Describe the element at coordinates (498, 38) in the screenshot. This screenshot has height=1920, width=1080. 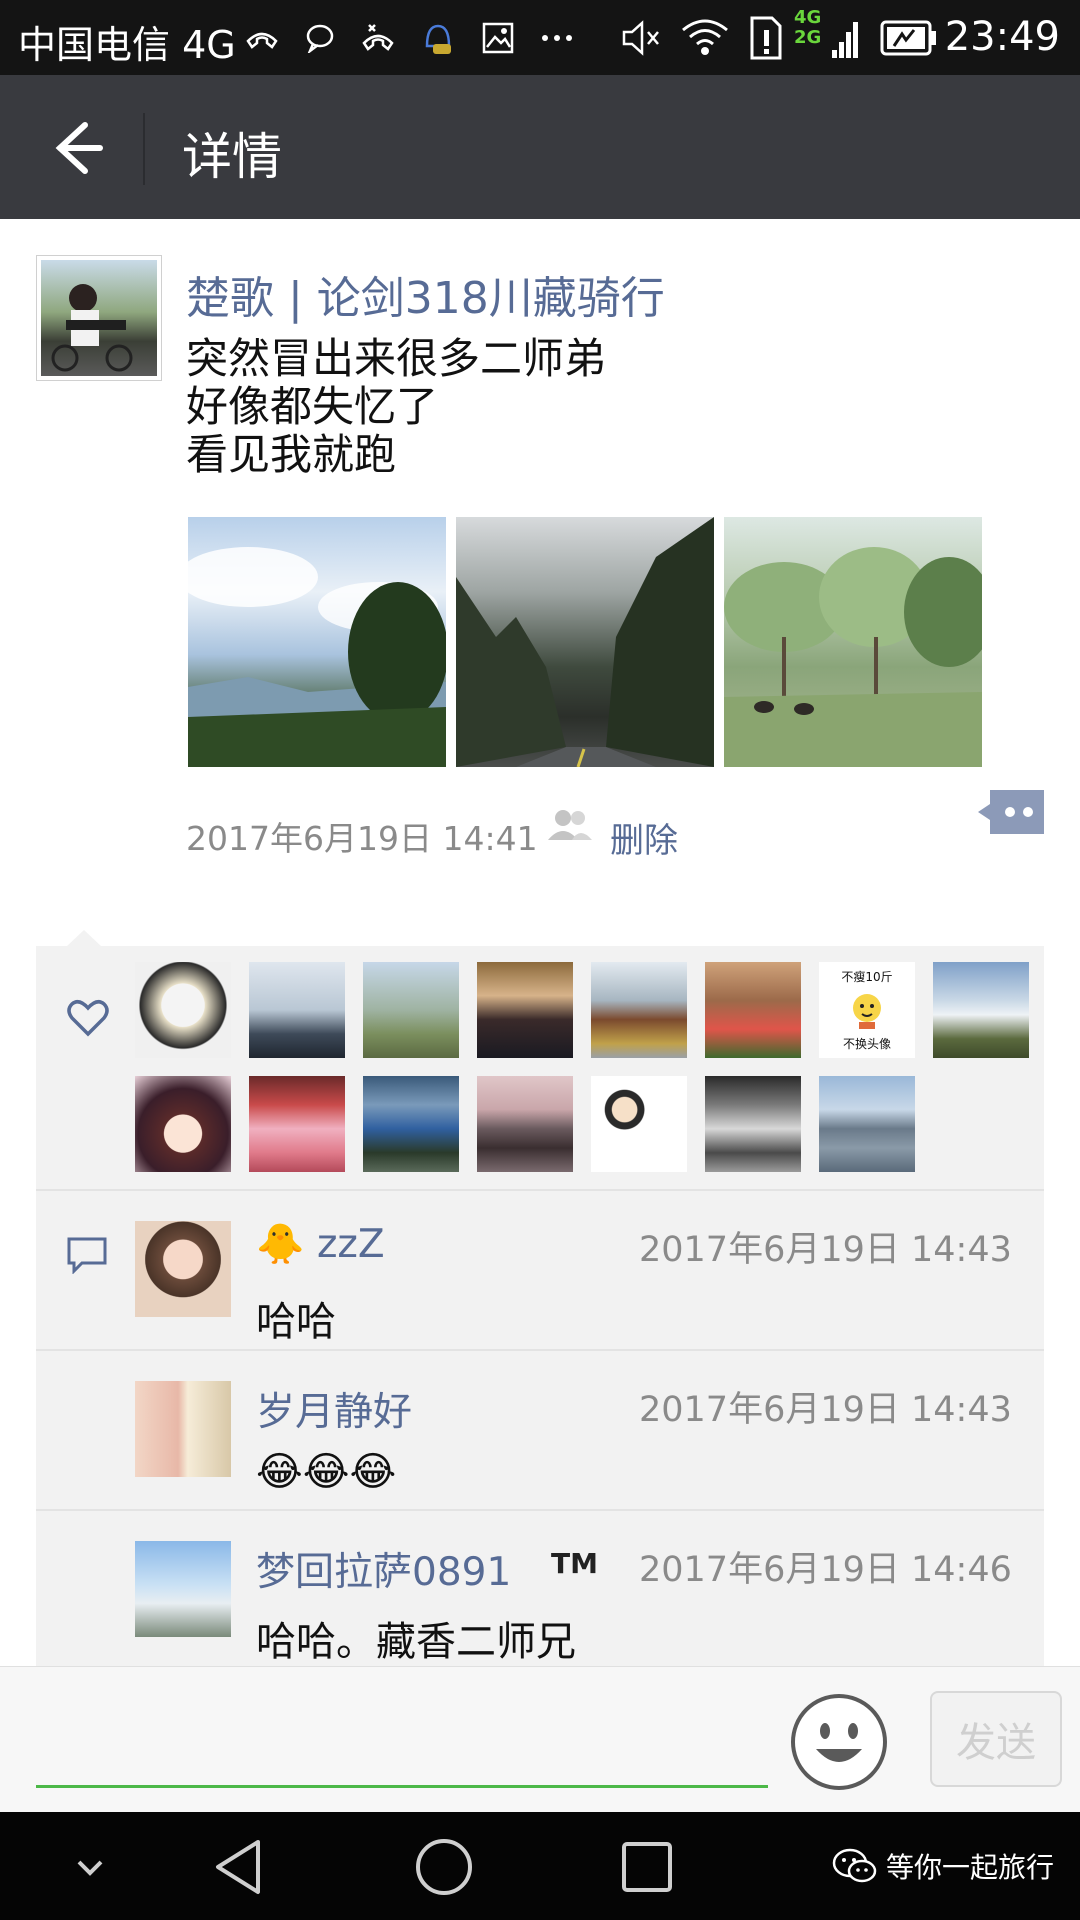
I see `image-icon` at that location.